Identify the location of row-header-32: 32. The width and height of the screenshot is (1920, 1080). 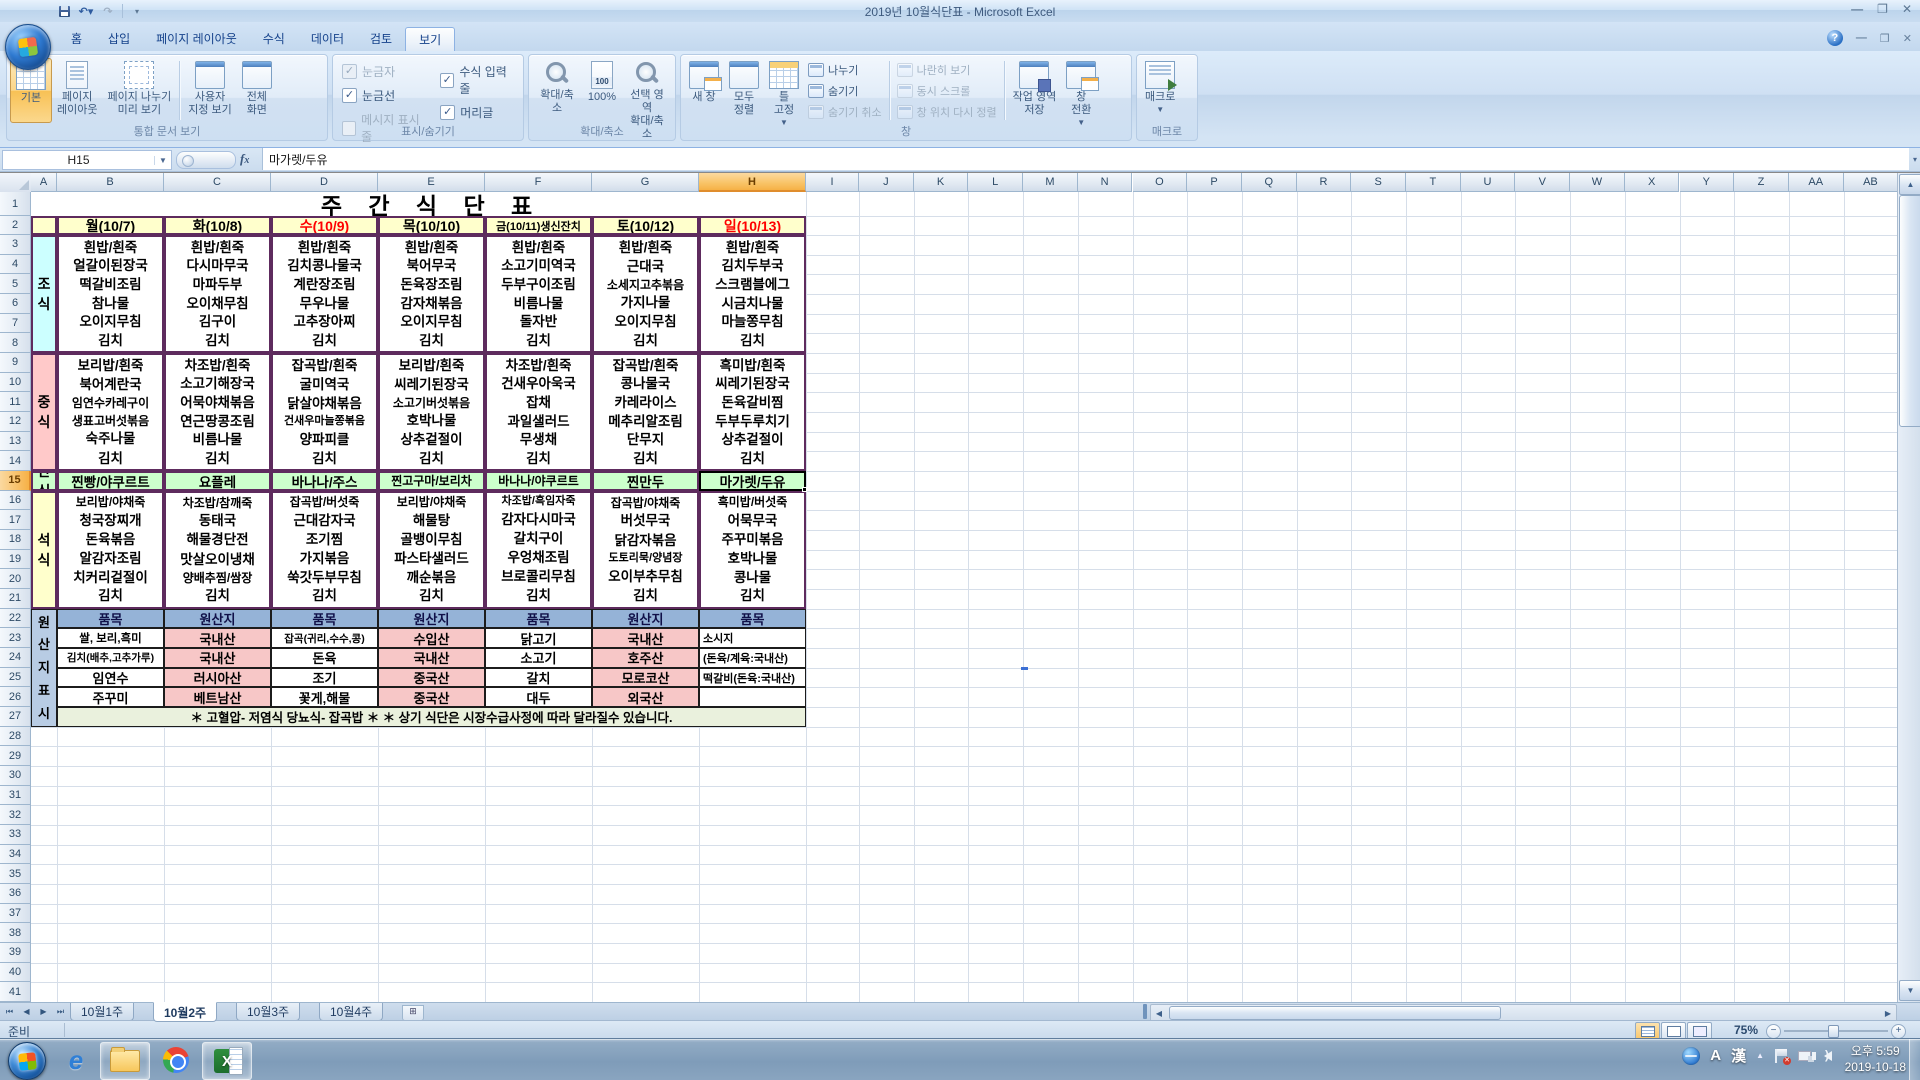
(15, 815).